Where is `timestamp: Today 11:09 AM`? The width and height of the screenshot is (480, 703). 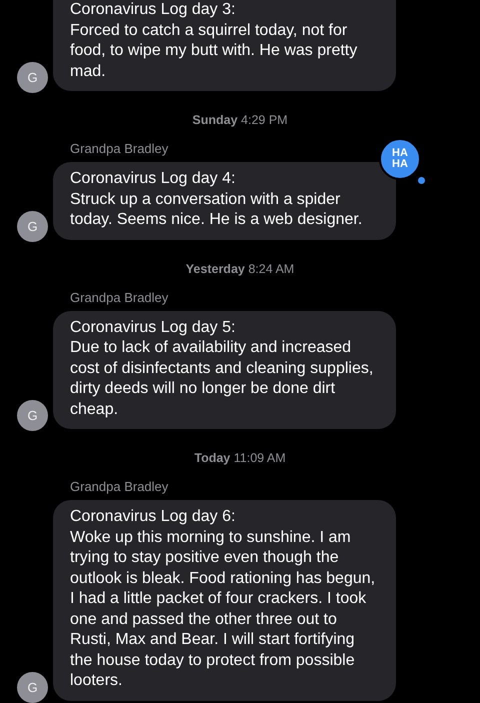
timestamp: Today 11:09 AM is located at coordinates (240, 458).